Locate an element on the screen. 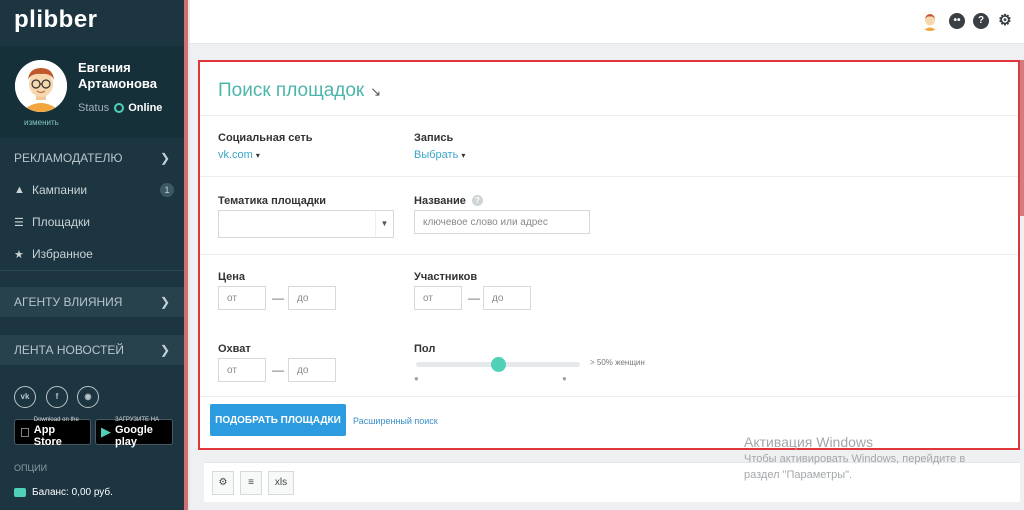 The image size is (1024, 510). list-icon: ☰ is located at coordinates (19, 222).